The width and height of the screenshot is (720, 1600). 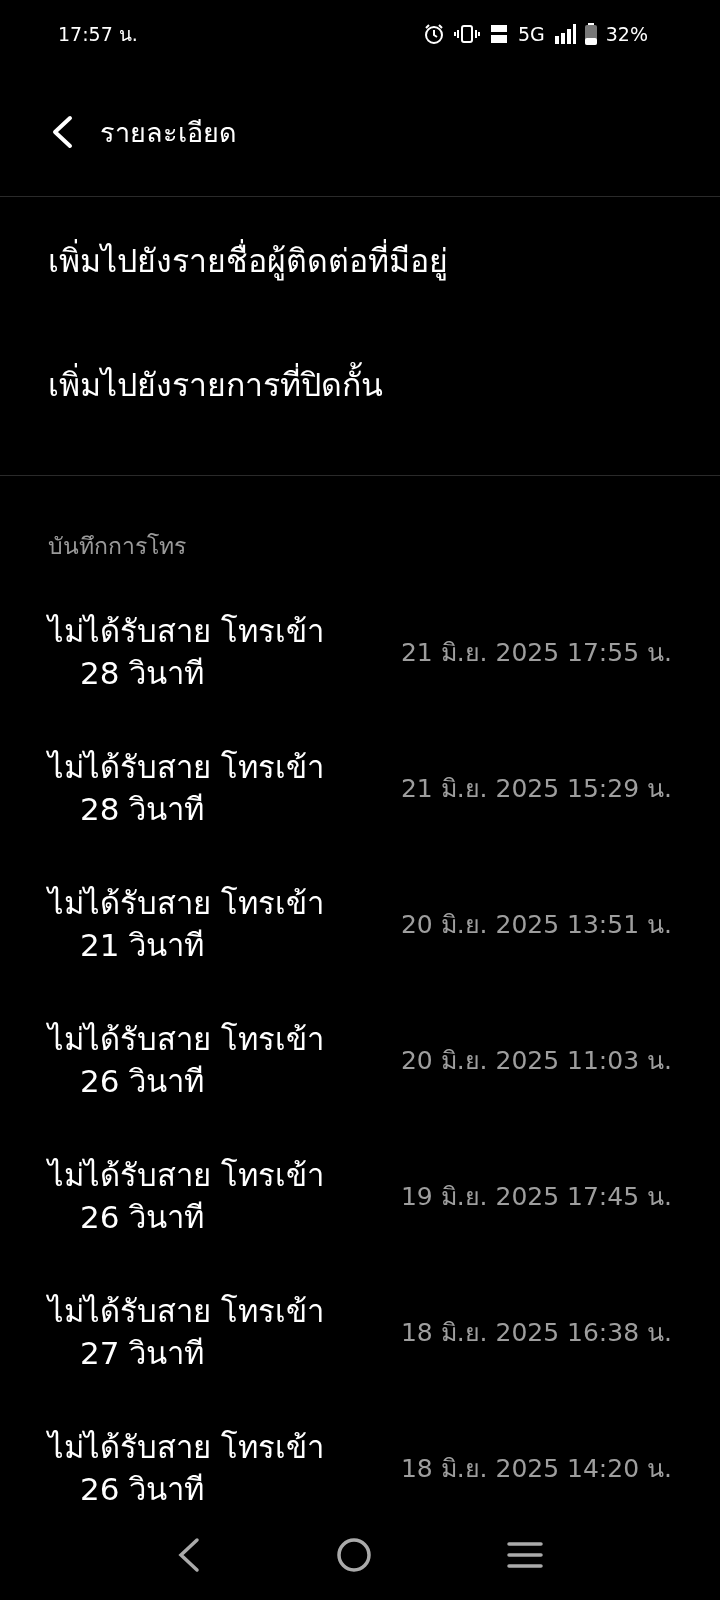 What do you see at coordinates (142, 1353) in the screenshot?
I see `call-duration: 27 วินาที` at bounding box center [142, 1353].